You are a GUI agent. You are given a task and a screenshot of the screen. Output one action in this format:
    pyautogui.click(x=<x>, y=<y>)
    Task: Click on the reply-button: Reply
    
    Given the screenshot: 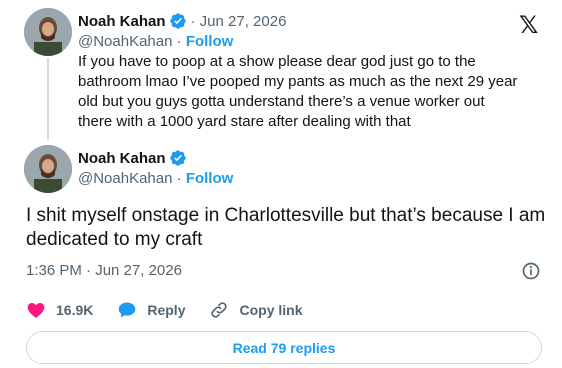 What is the action you would take?
    pyautogui.click(x=151, y=310)
    